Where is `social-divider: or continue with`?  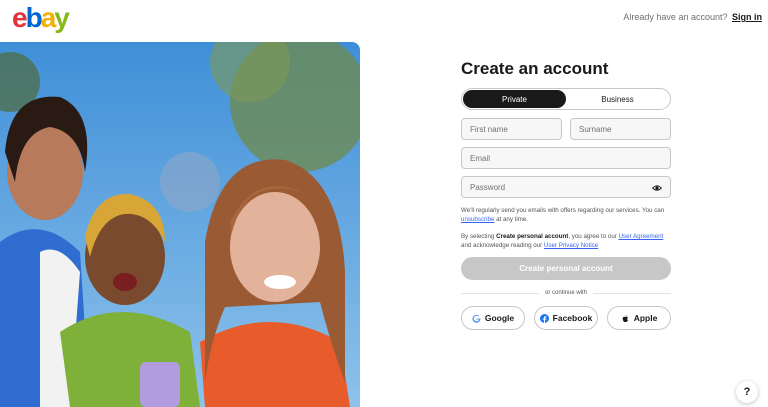
social-divider: or continue with is located at coordinates (566, 293).